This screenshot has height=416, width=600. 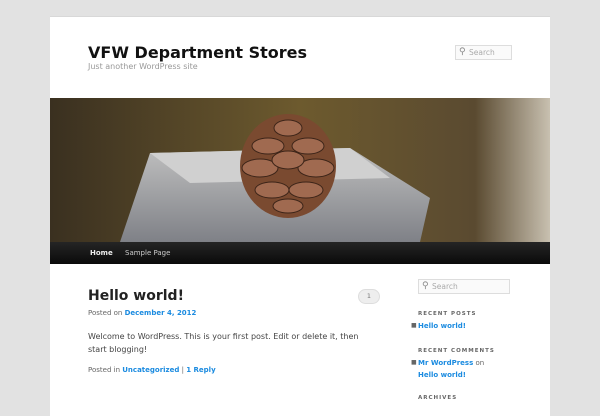 I want to click on recent-comments-title: RECENT COMMENTS, so click(x=456, y=351).